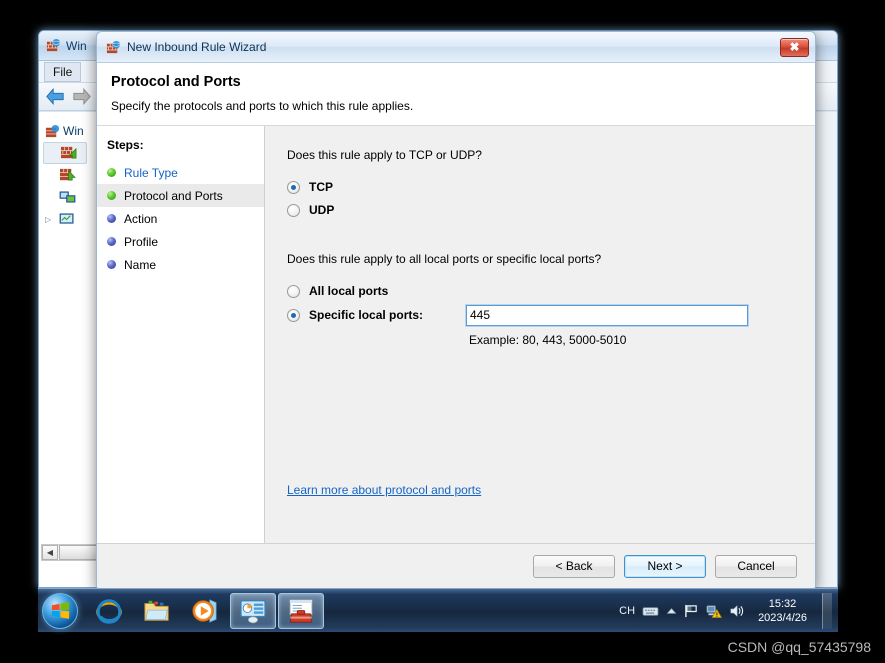 The height and width of the screenshot is (663, 885). I want to click on ime-language-indicator: CH, so click(627, 611).